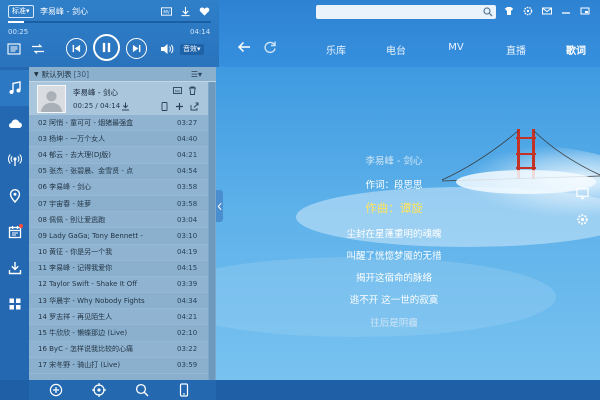  Describe the element at coordinates (36, 74) in the screenshot. I see `collapse-triangle-icon: ▼` at that location.